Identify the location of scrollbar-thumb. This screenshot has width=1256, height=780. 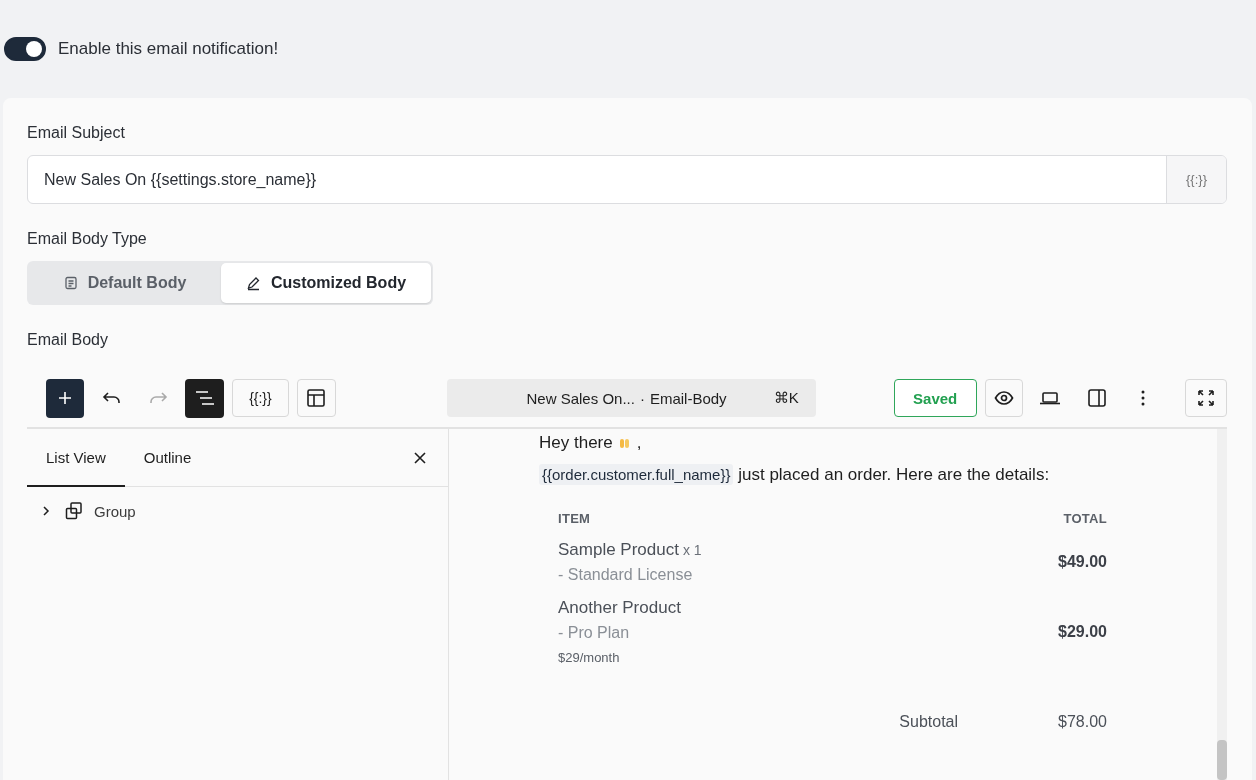
(1222, 760).